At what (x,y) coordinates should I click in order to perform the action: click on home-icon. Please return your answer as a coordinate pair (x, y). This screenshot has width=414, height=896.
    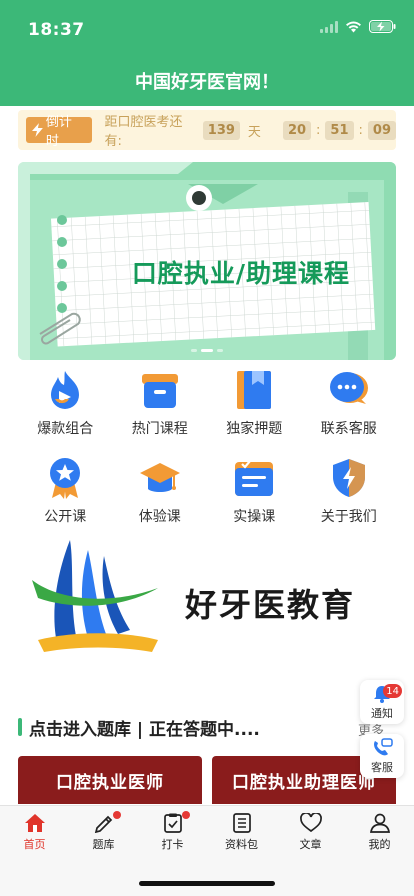
    Looking at the image, I should click on (34, 823).